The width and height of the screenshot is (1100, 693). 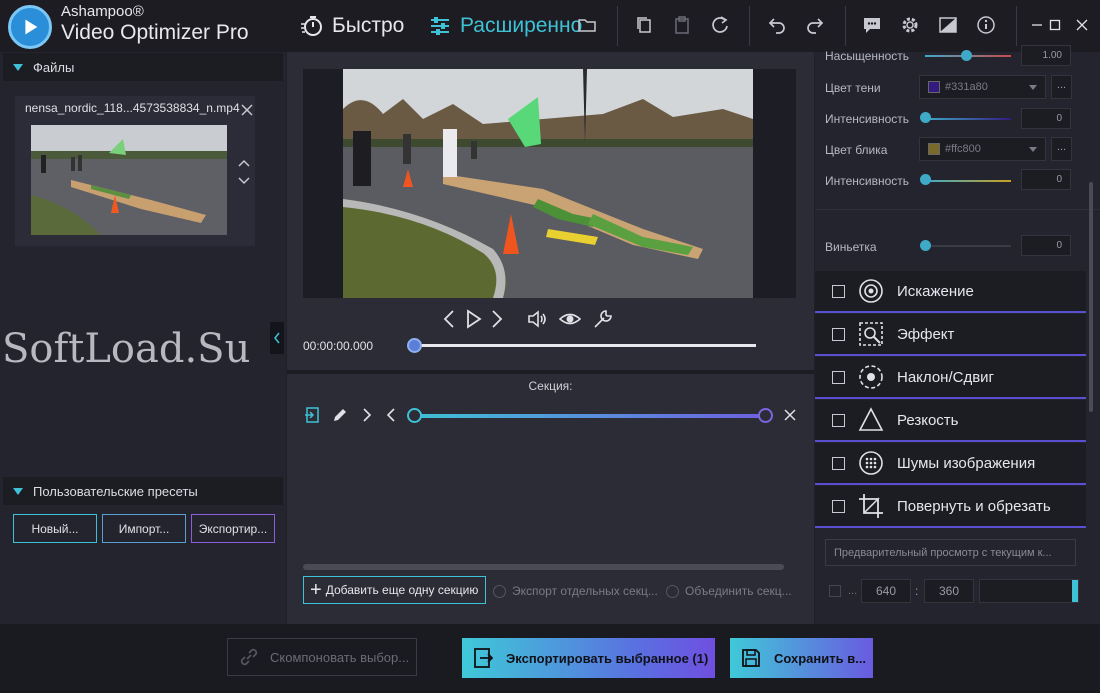 What do you see at coordinates (414, 415) in the screenshot?
I see `section-start-handle` at bounding box center [414, 415].